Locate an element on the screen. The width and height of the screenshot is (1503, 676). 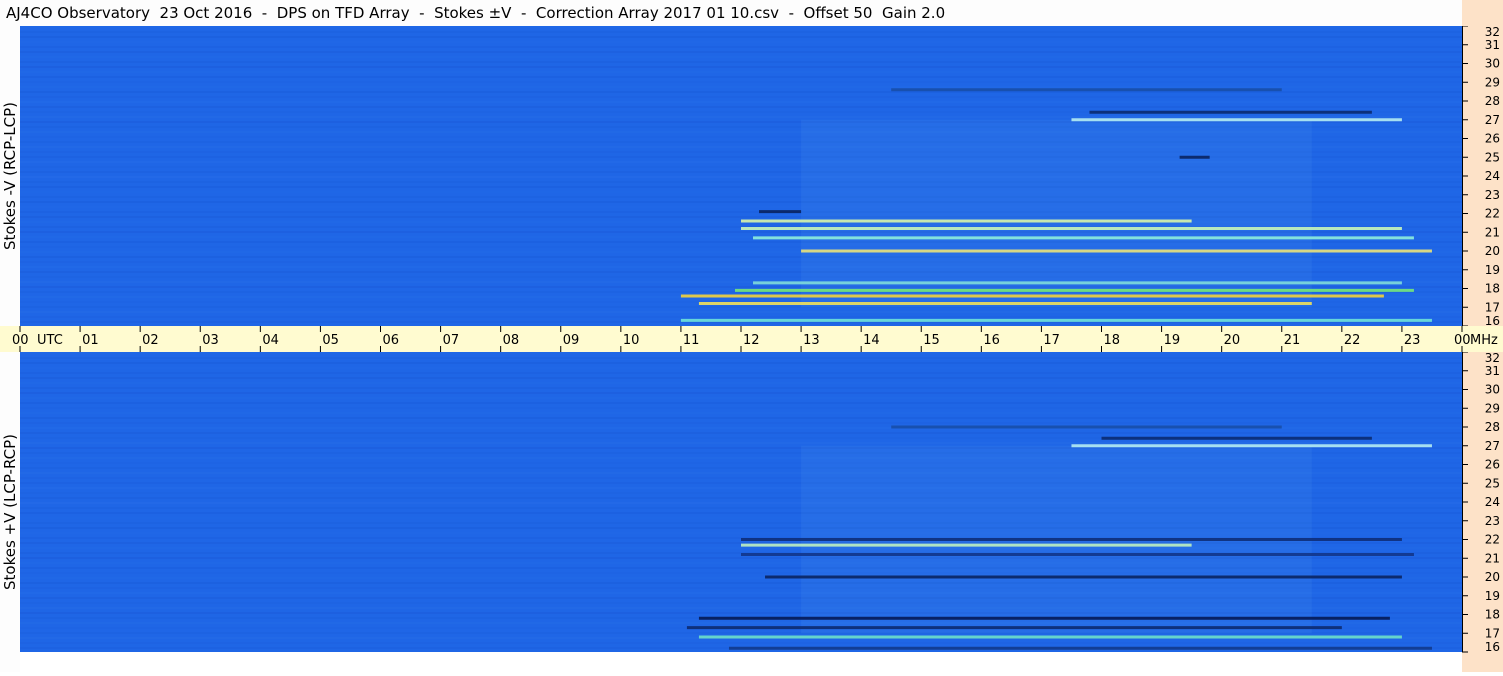
frequency-tick-label: 16 is located at coordinates (1492, 647).